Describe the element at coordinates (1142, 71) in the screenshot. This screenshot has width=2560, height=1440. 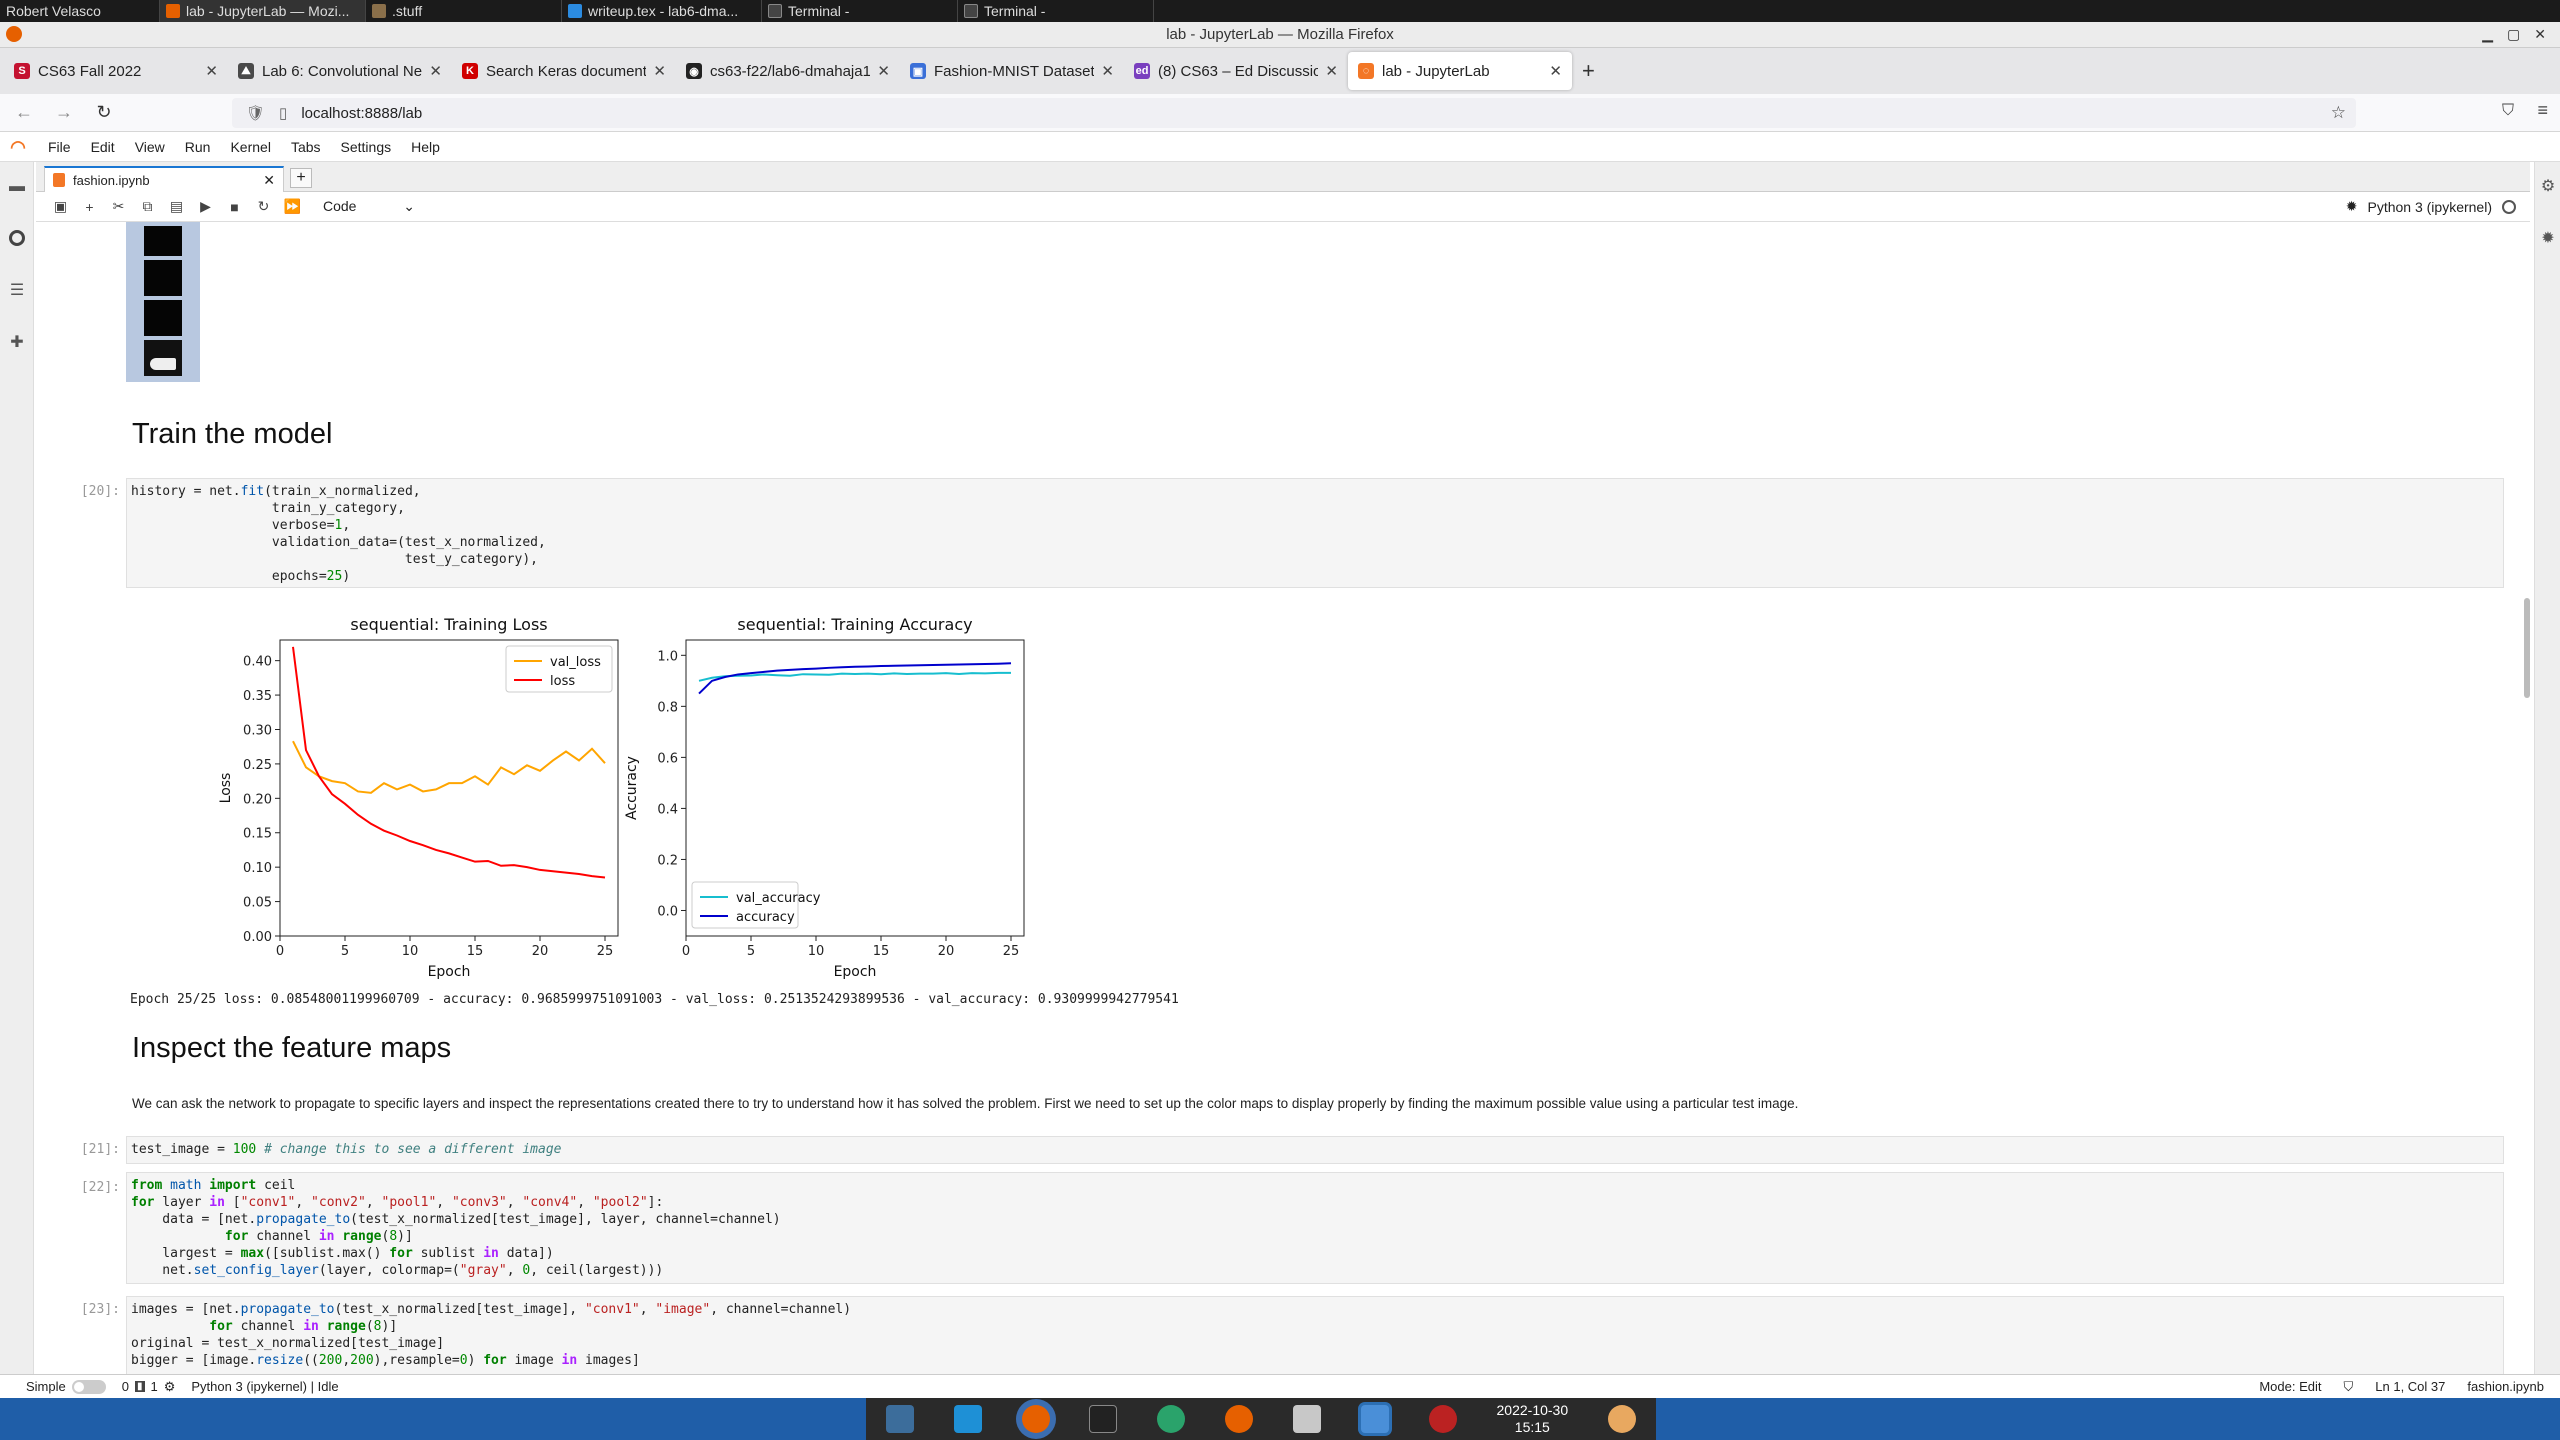
I see `tab-favicon-icon: ed` at that location.